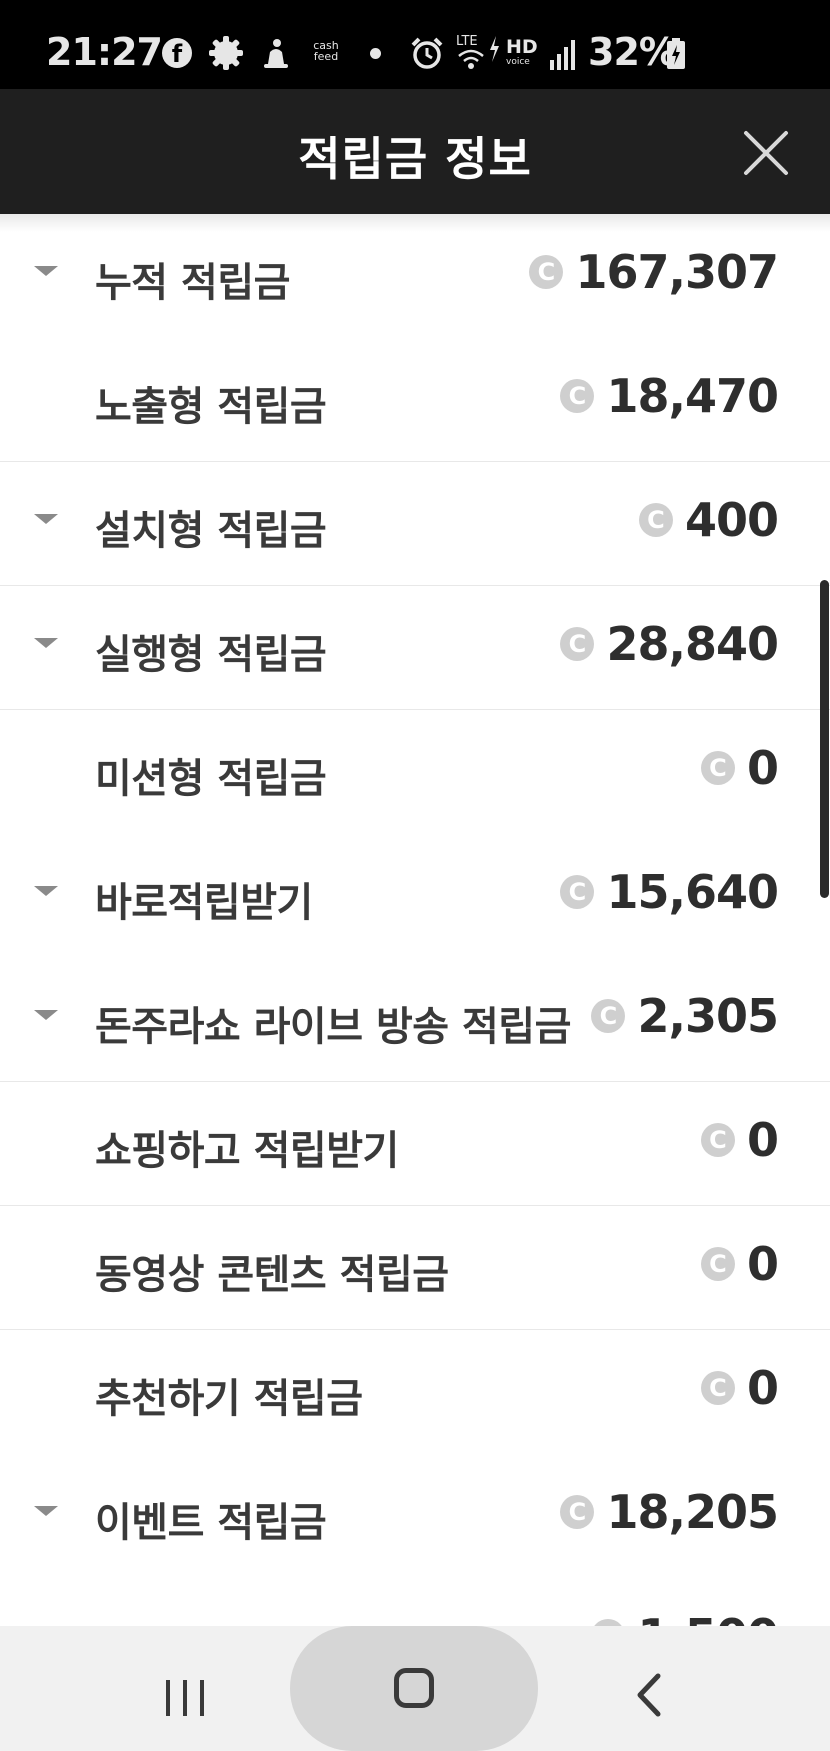 This screenshot has height=1751, width=830. Describe the element at coordinates (467, 41) in the screenshot. I see `lte-label: LTE` at that location.